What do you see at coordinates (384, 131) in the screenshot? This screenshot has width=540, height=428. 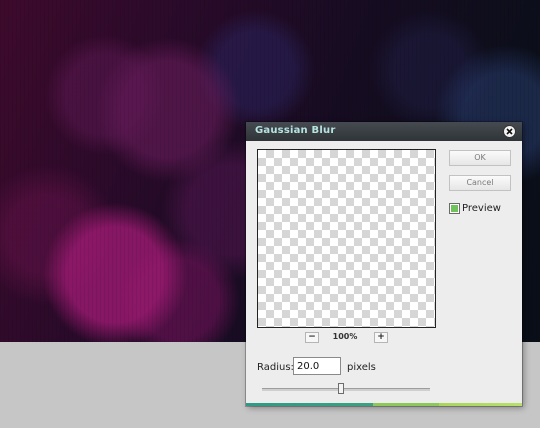 I see `dialog-titlebar: Gaussian Blur` at bounding box center [384, 131].